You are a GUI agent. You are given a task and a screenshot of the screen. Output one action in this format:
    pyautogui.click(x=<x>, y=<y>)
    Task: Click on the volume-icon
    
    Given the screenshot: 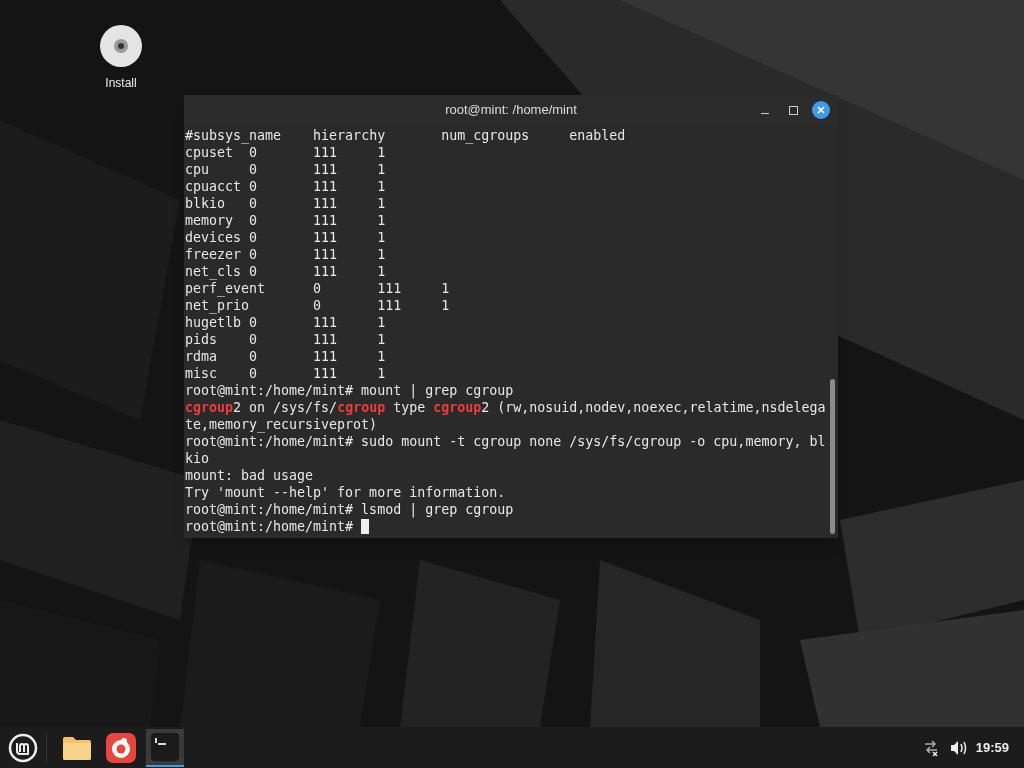 What is the action you would take?
    pyautogui.click(x=958, y=747)
    